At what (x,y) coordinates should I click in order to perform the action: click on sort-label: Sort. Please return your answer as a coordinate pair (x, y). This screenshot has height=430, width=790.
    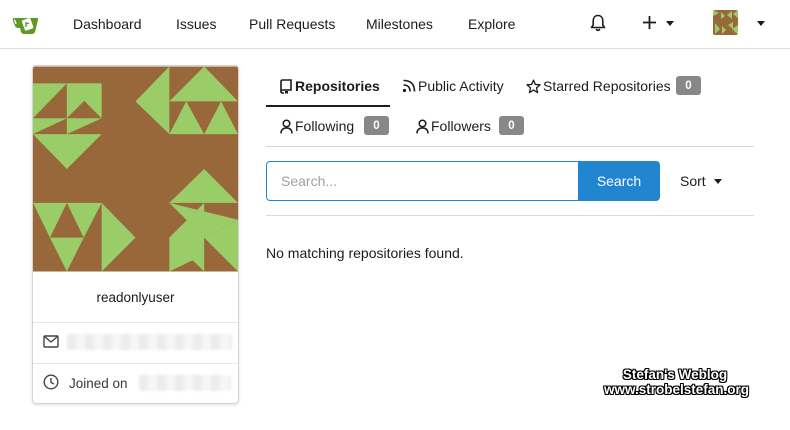
    Looking at the image, I should click on (693, 181).